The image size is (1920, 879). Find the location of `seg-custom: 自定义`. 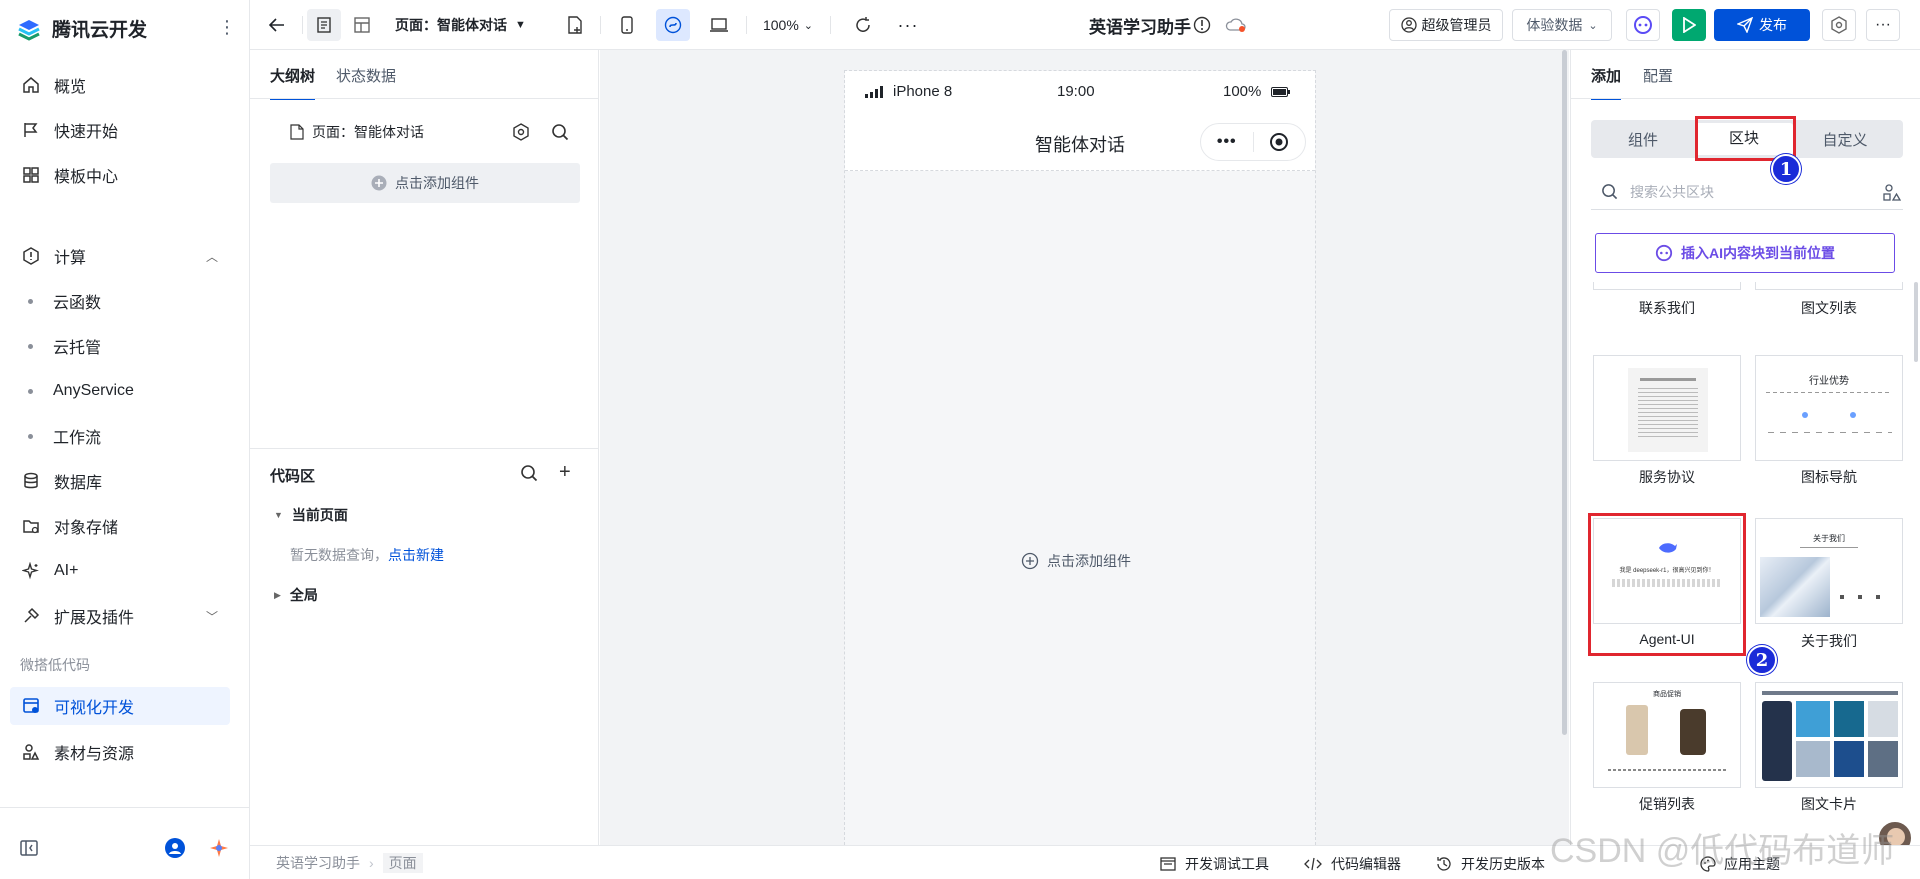

seg-custom: 自定义 is located at coordinates (1845, 139).